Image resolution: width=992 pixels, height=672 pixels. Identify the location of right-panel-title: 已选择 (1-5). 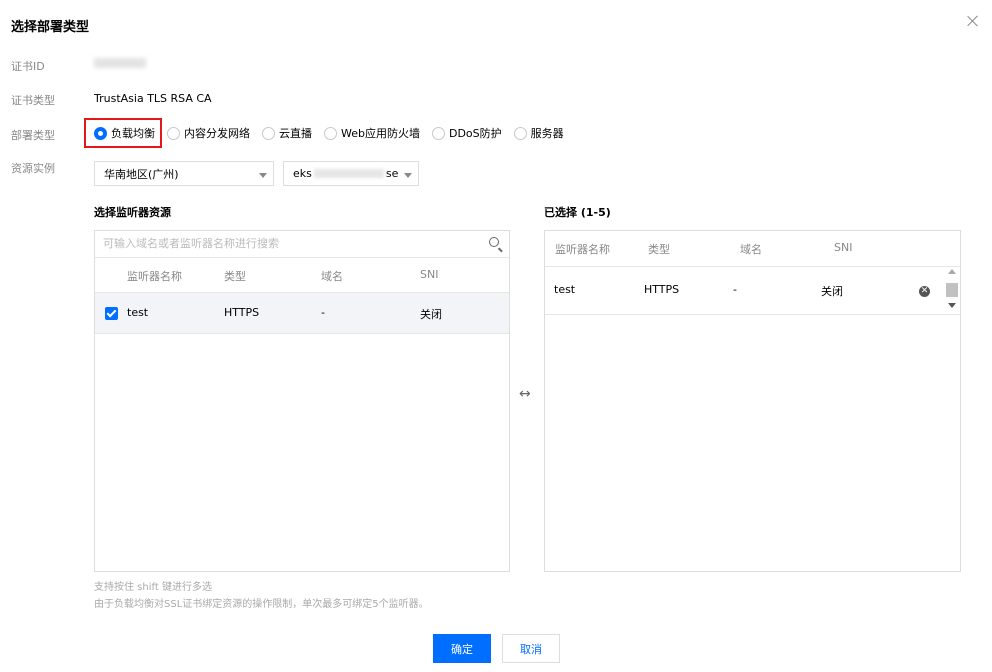
(577, 212).